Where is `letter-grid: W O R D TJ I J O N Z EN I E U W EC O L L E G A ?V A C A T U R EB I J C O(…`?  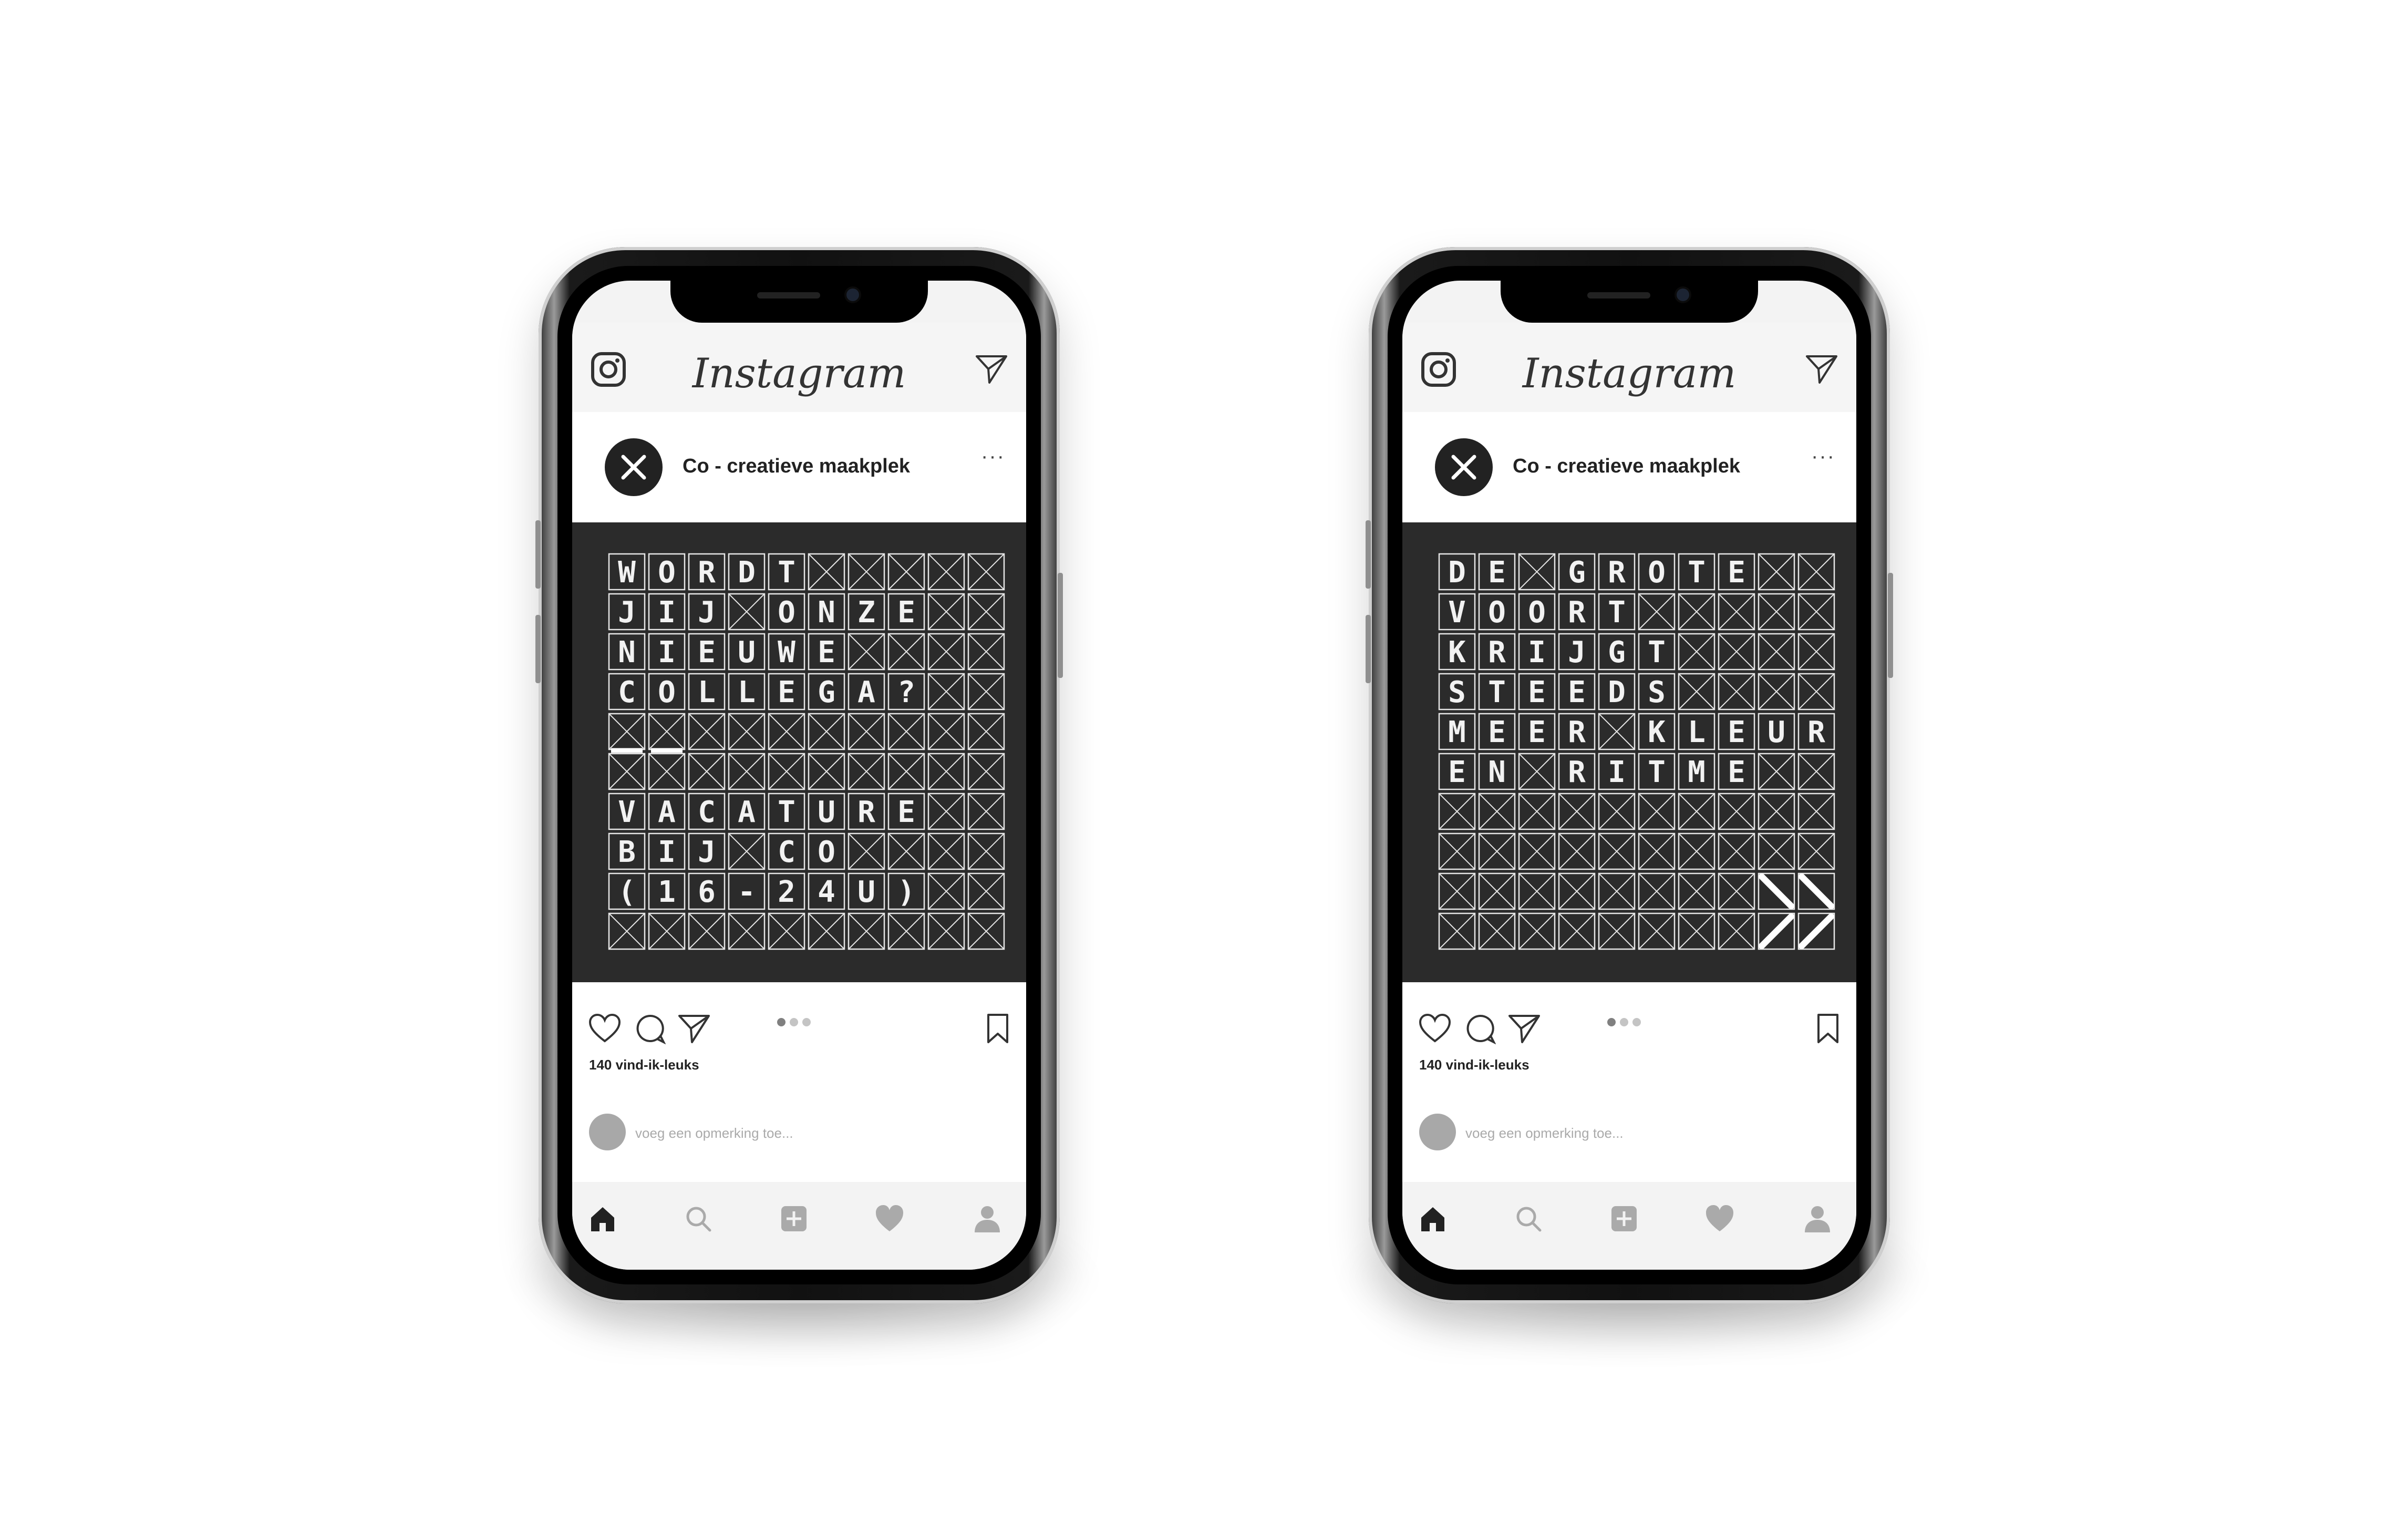 letter-grid: W O R D TJ I J O N Z EN I E U W EC O L L E G A ?V A C A T U R EB I J C O(… is located at coordinates (806, 751).